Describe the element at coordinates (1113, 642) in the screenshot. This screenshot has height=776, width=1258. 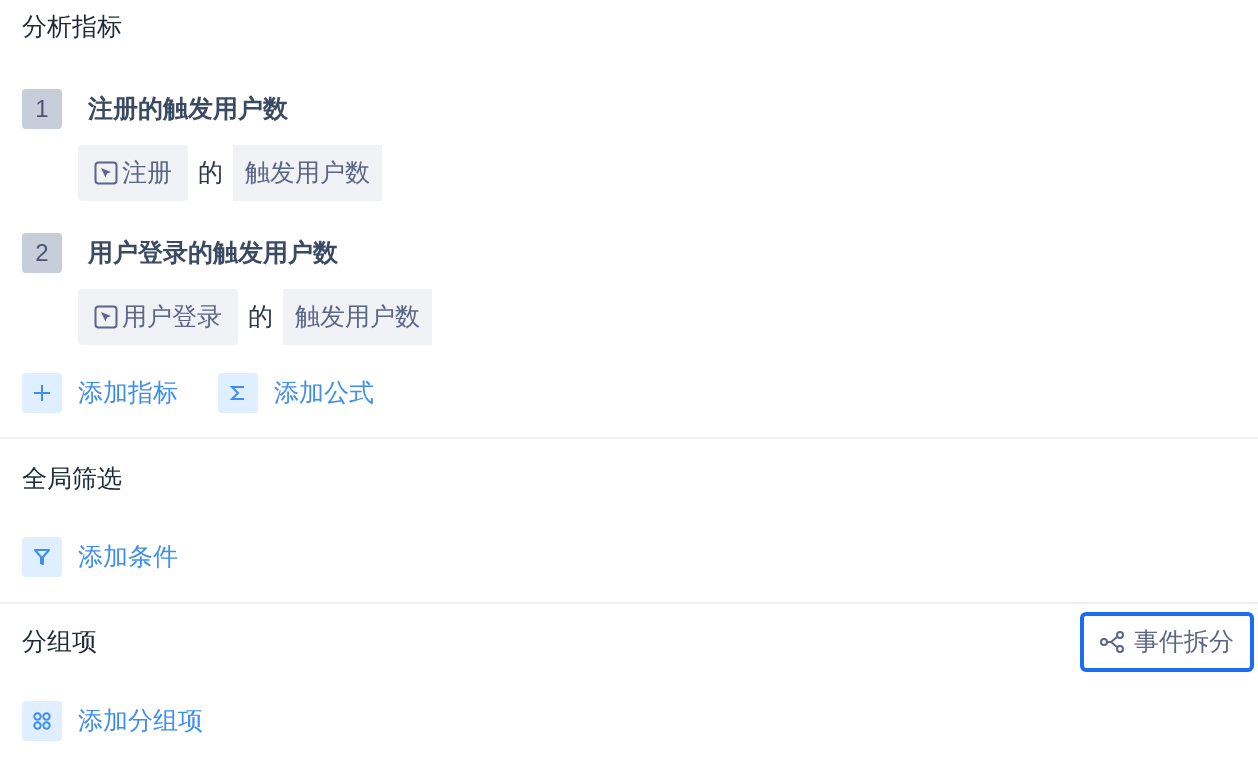
I see `share-icon` at that location.